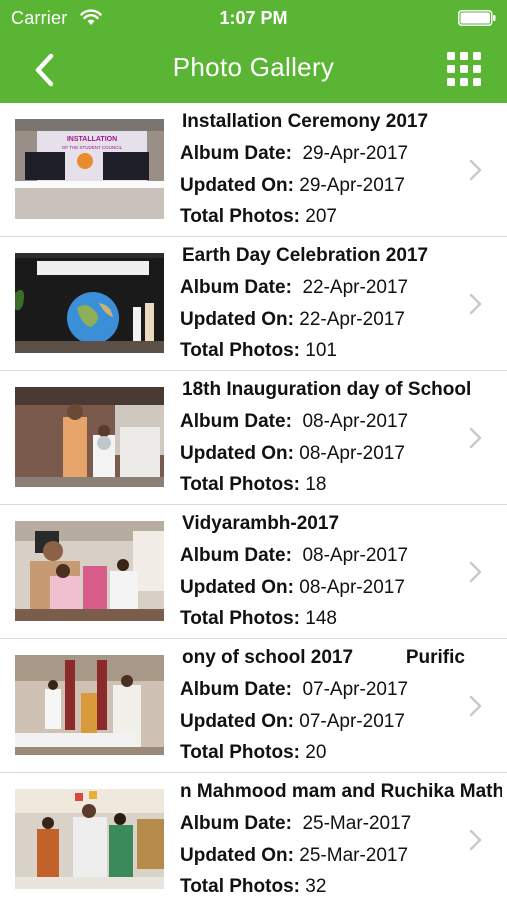  Describe the element at coordinates (352, 319) in the screenshot. I see `updated-on-value: 22-Apr-2017` at that location.